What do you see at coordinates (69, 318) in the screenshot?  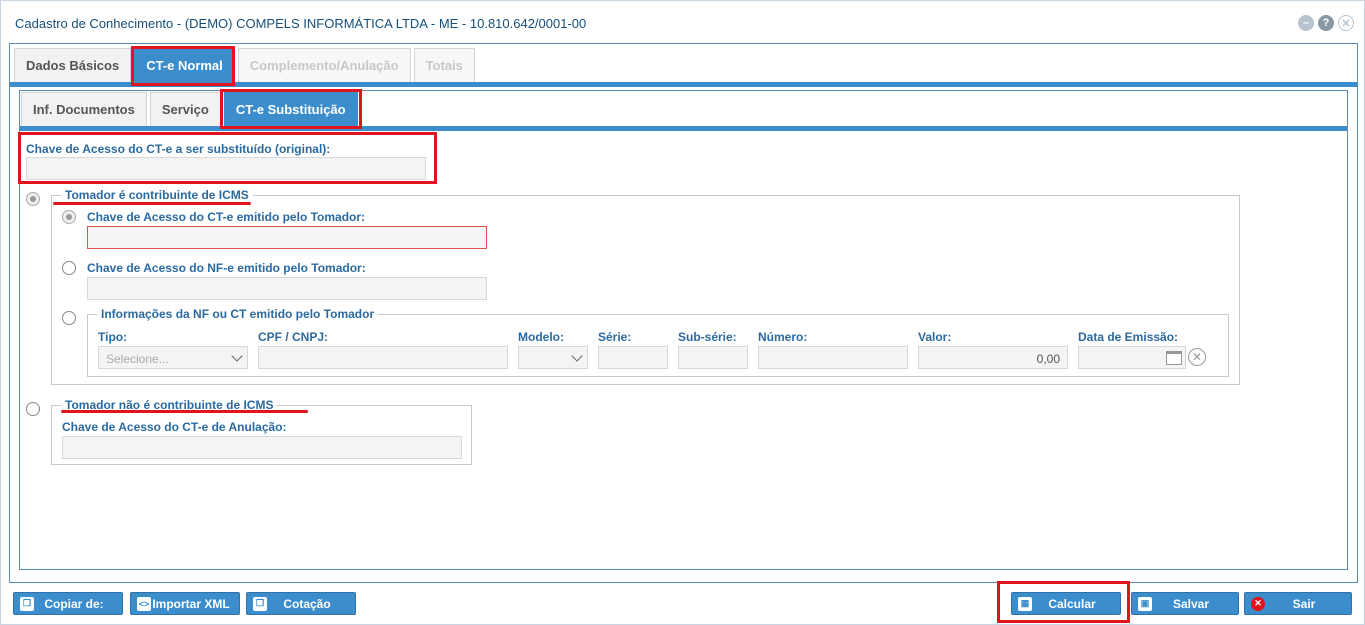 I see `radio-info-nf` at bounding box center [69, 318].